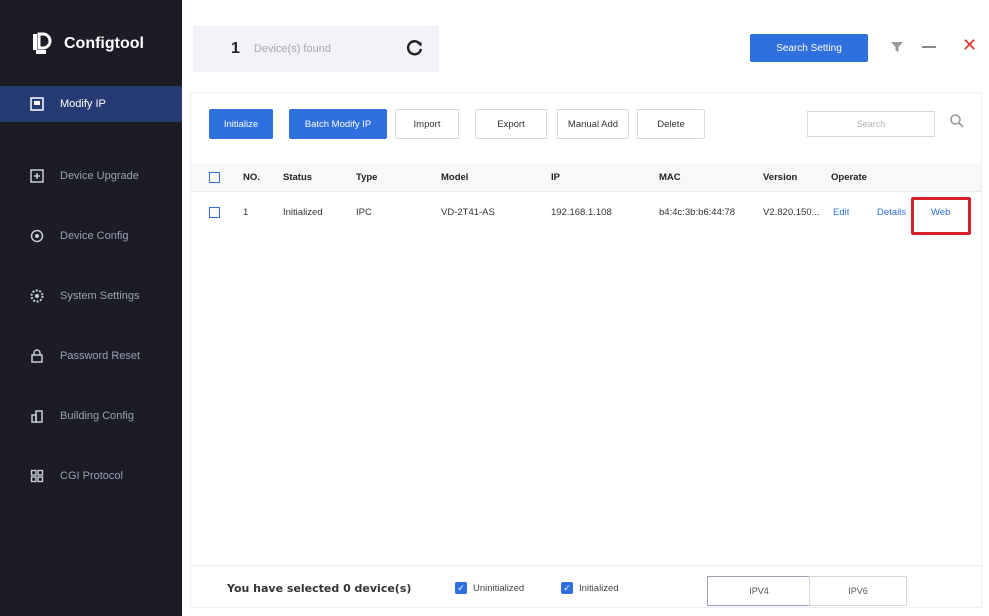 Image resolution: width=989 pixels, height=616 pixels. Describe the element at coordinates (251, 177) in the screenshot. I see `col-header-no: NO.` at that location.